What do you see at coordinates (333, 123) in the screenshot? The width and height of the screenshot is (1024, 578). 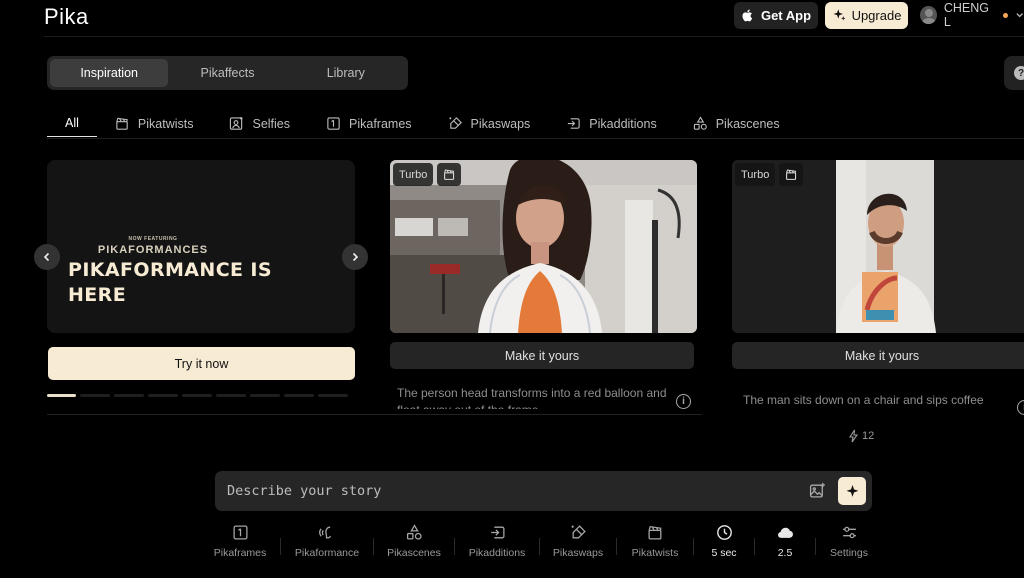 I see `frames-icon` at bounding box center [333, 123].